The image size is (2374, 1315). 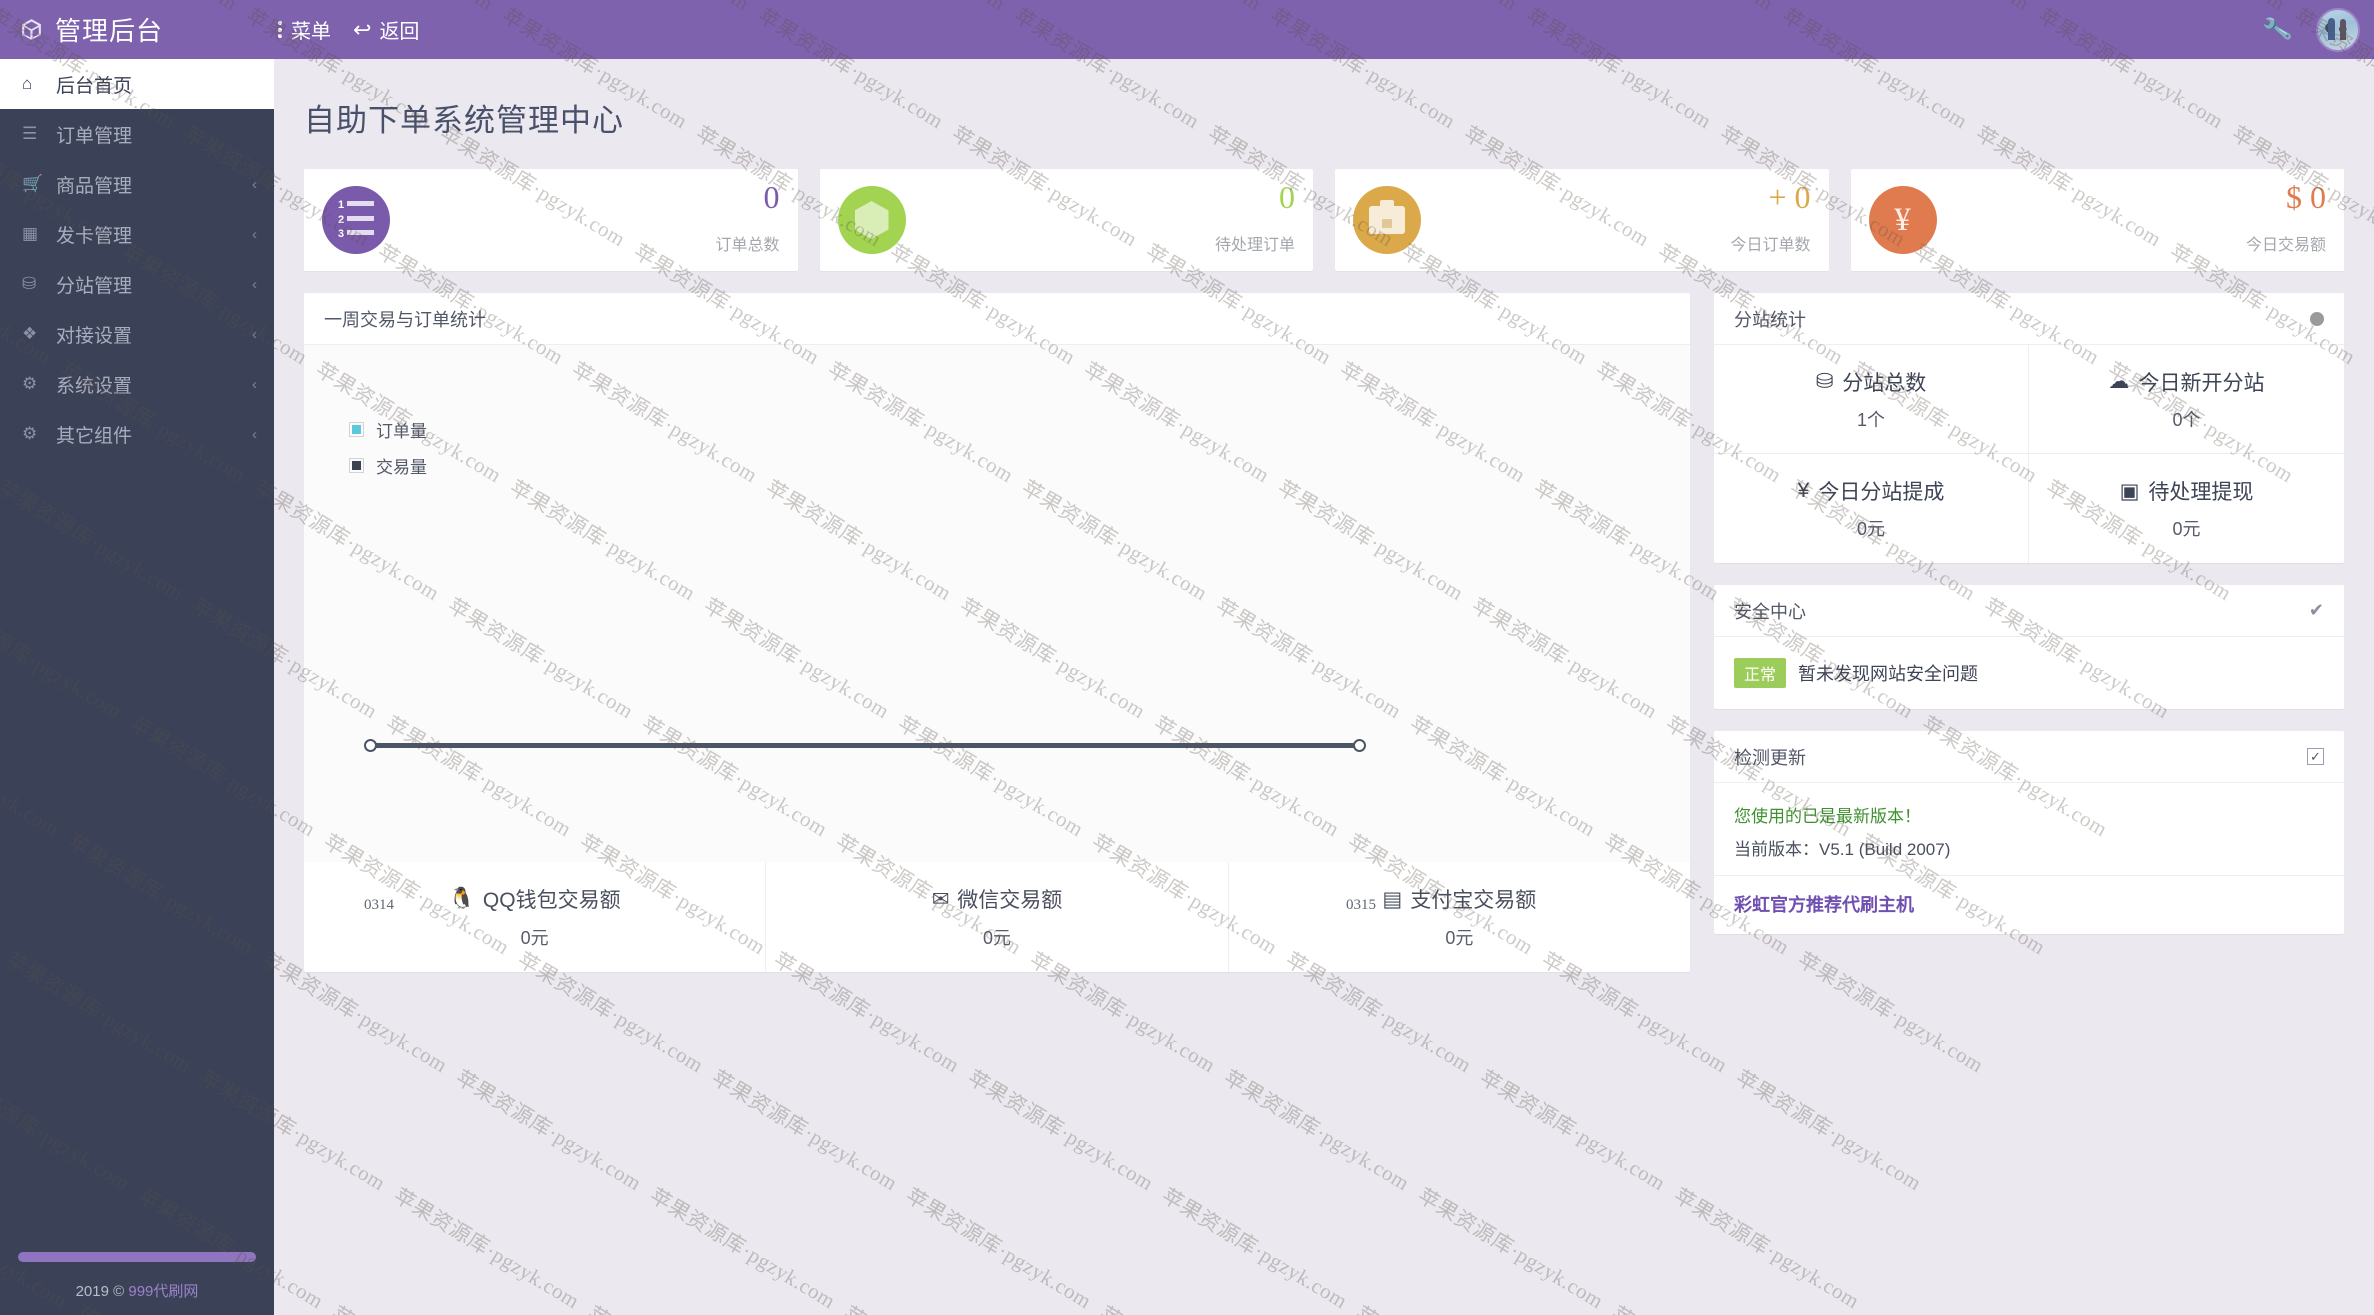 I want to click on menu-toggle: 菜单, so click(x=304, y=29).